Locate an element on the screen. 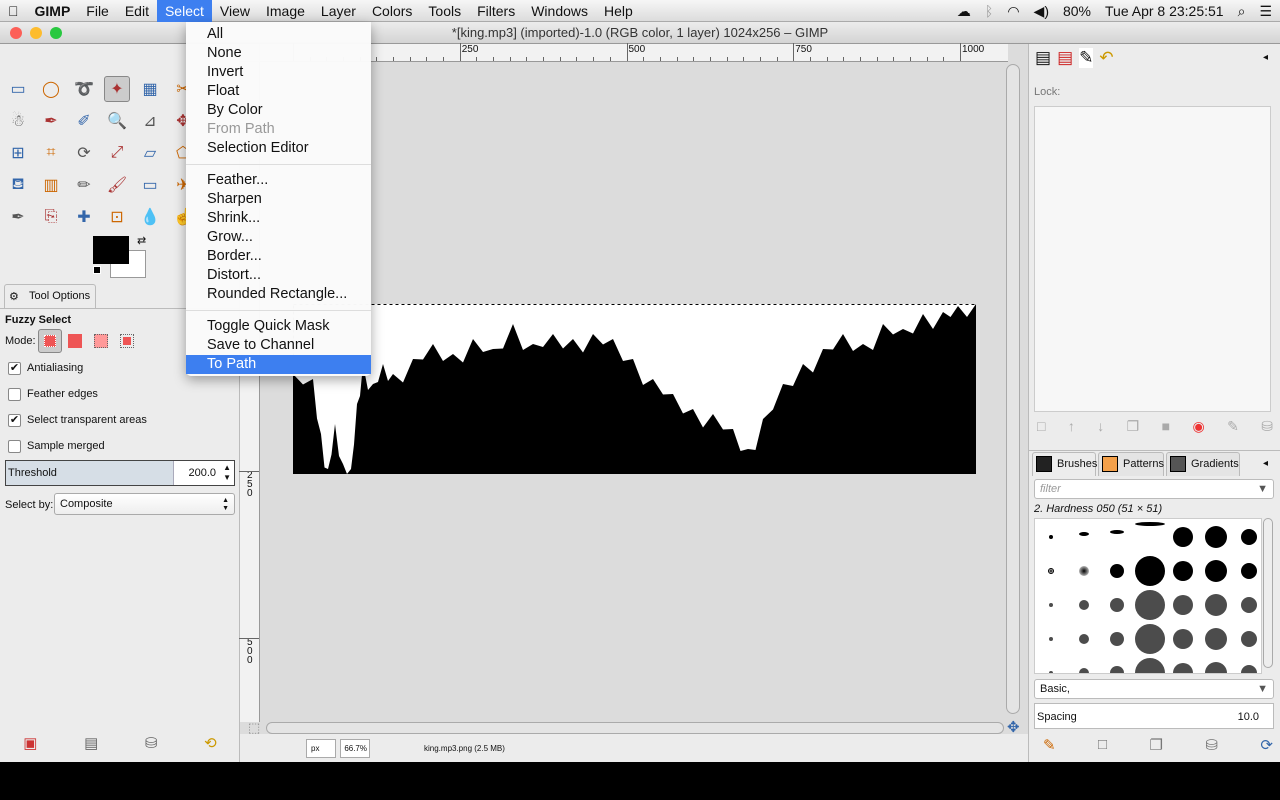 This screenshot has height=800, width=1280. mode-add-button is located at coordinates (75, 341).